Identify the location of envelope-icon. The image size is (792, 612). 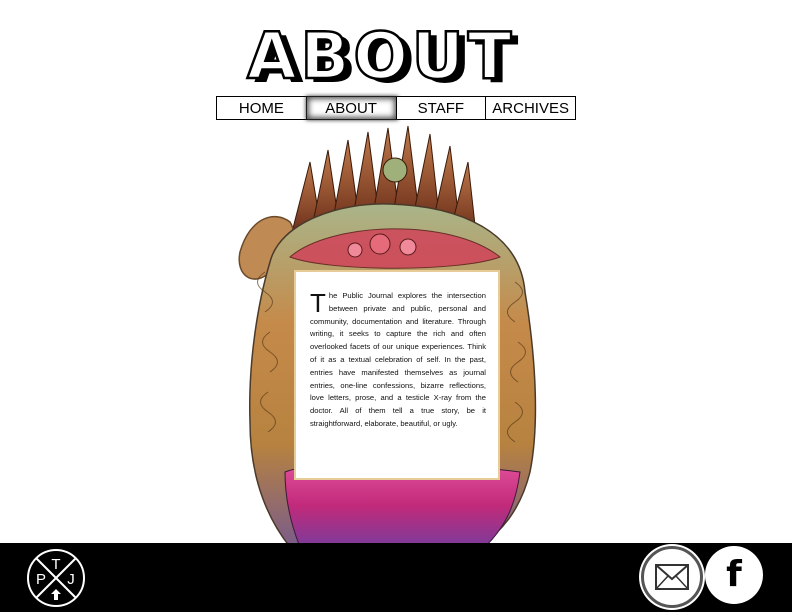
(672, 577).